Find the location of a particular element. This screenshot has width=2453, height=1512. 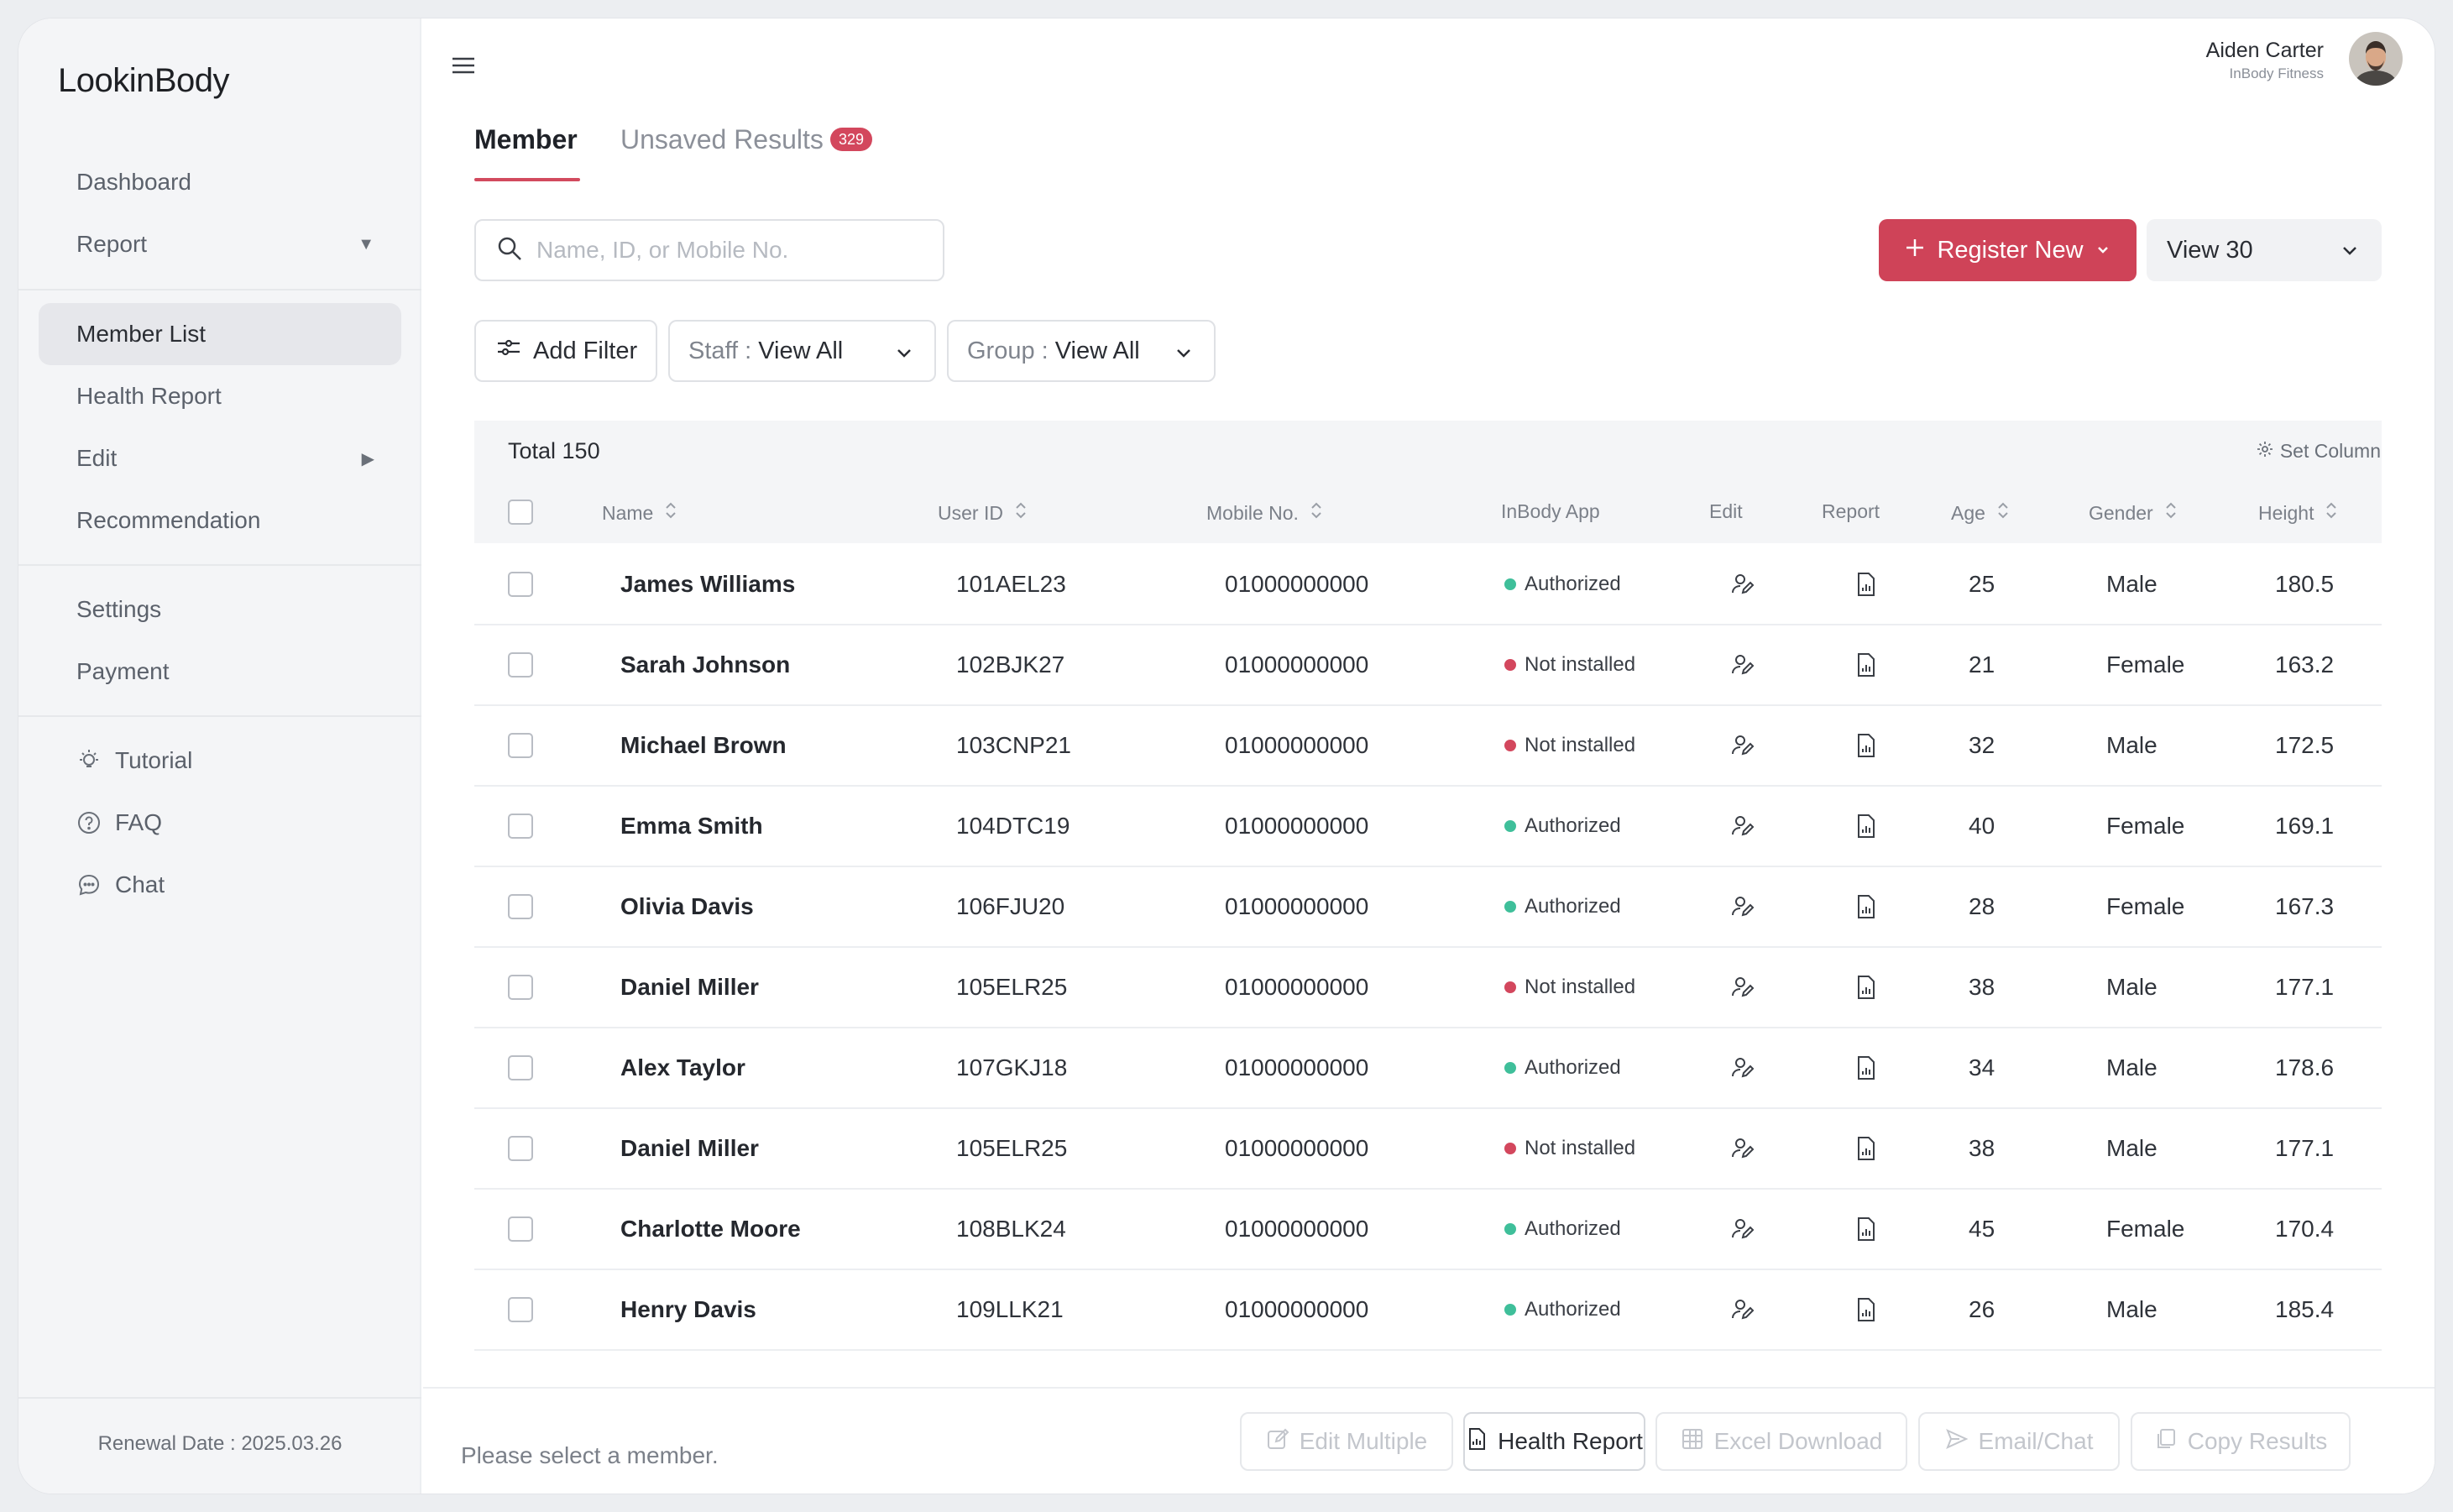

total-count: Total 150 is located at coordinates (554, 450).